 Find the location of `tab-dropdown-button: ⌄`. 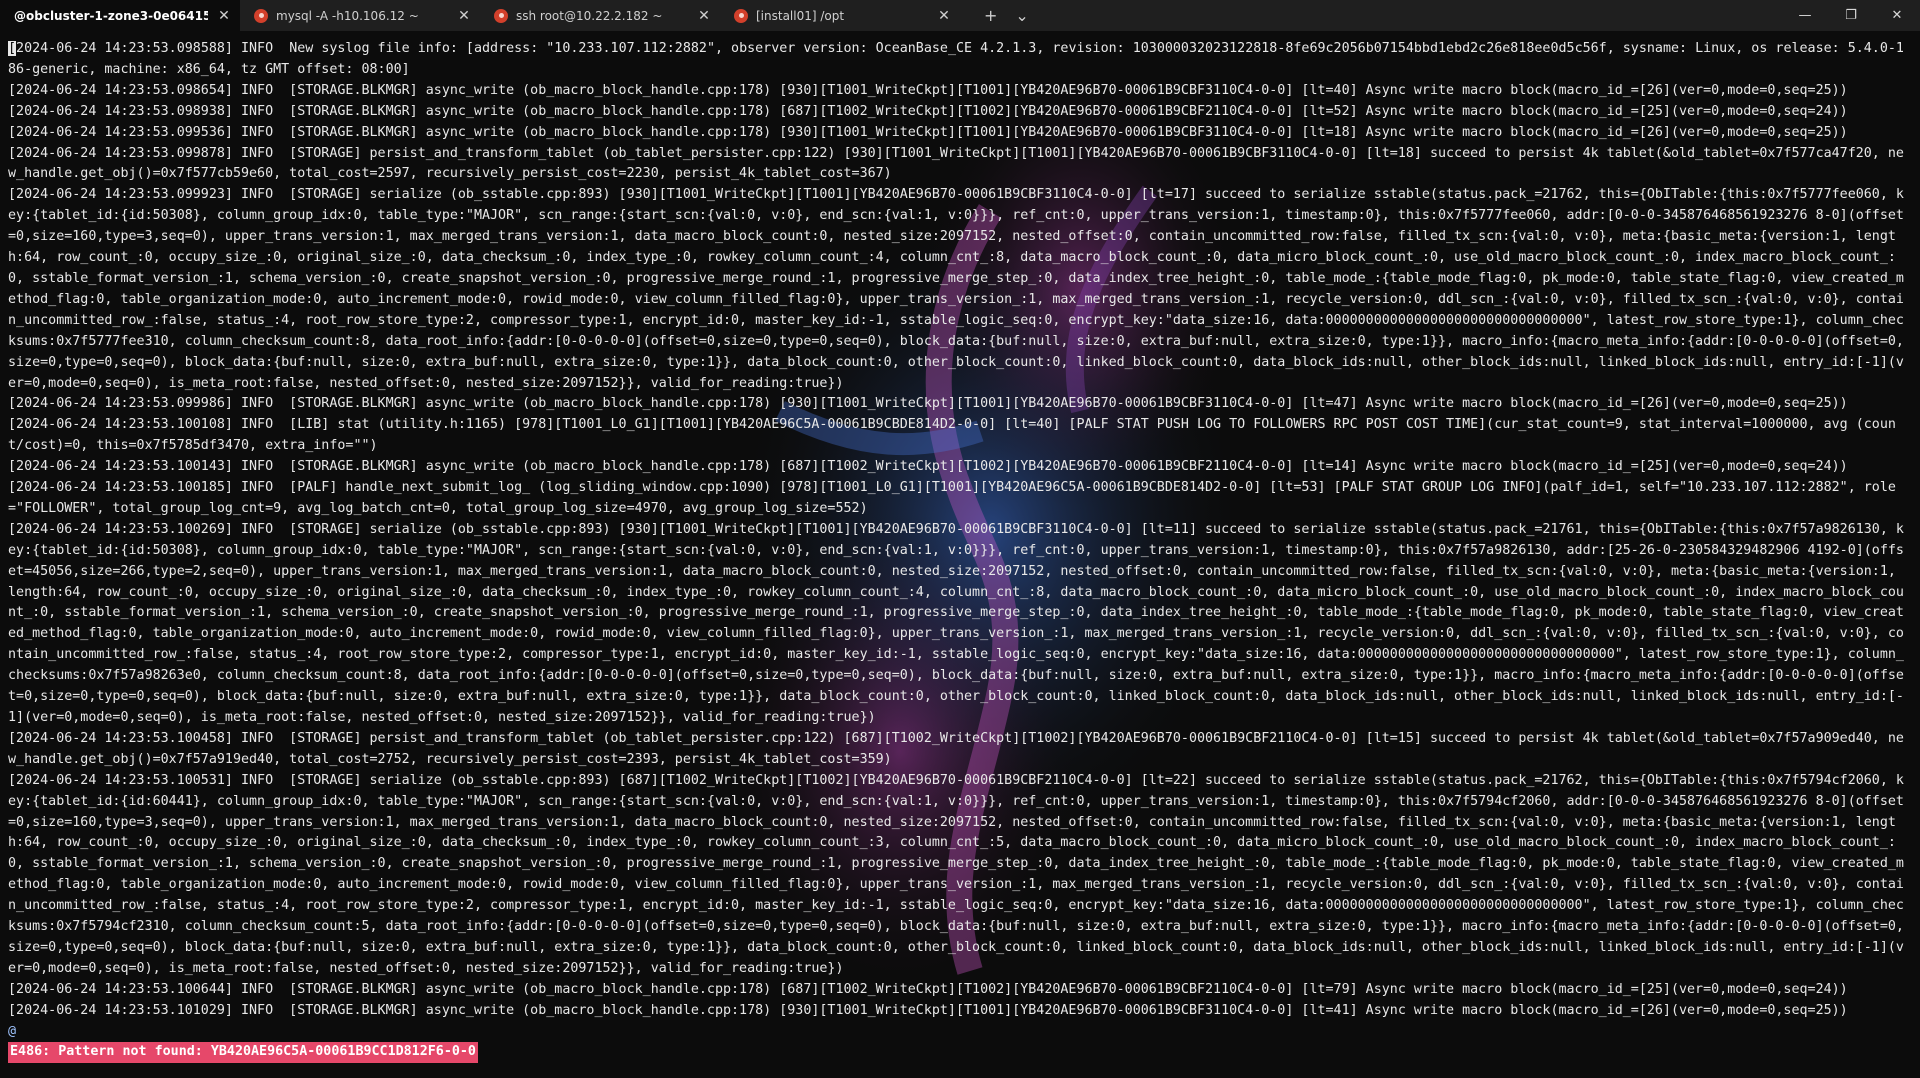

tab-dropdown-button: ⌄ is located at coordinates (1021, 15).